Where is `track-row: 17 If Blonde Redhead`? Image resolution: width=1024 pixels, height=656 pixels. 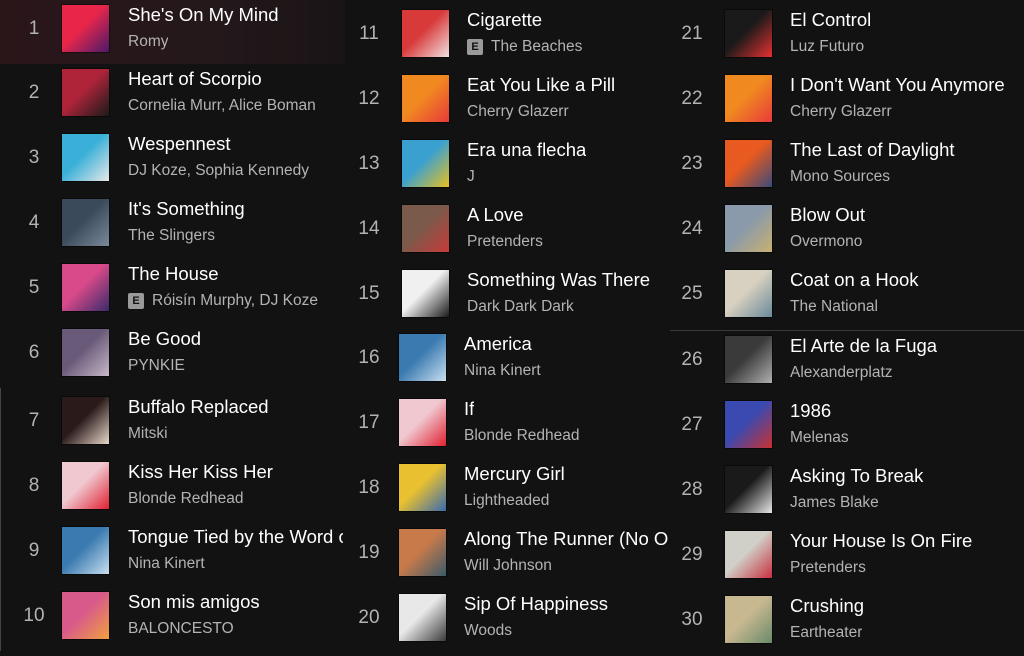
track-row: 17 If Blonde Redhead is located at coordinates (507, 426).